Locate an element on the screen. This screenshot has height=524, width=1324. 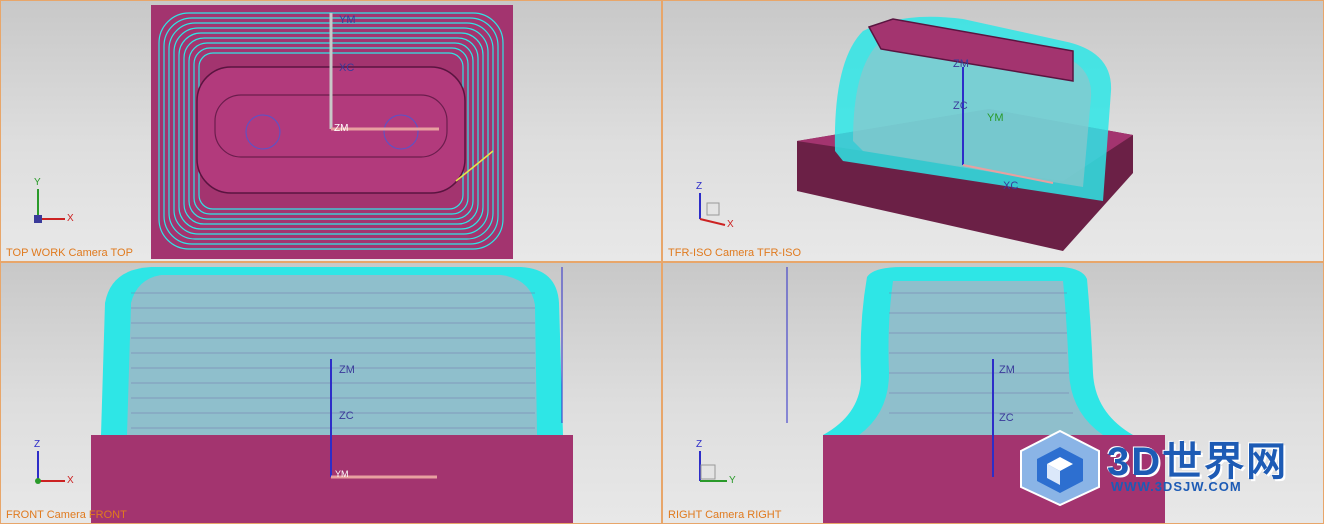
view-triad-iso: Z X is located at coordinates (721, 208).